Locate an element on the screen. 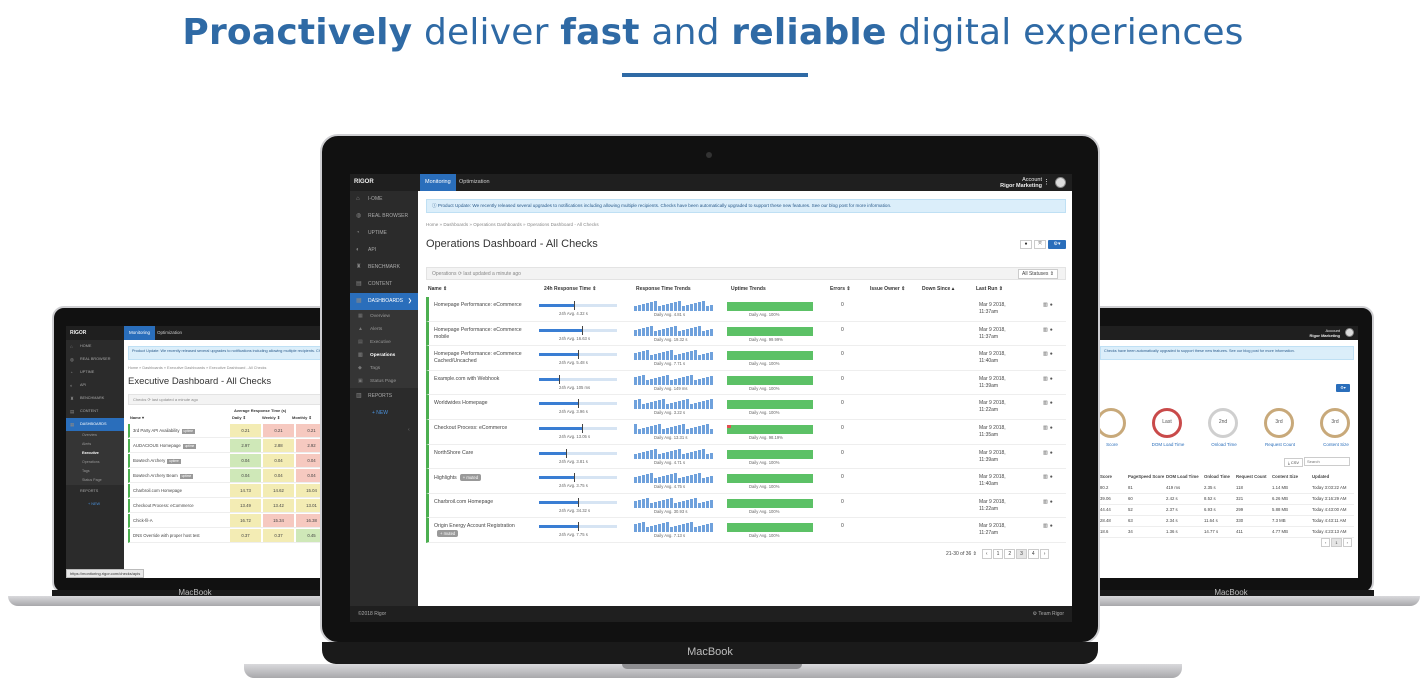  check-name: Checkout Process: eCommerce is located at coordinates (180, 505).